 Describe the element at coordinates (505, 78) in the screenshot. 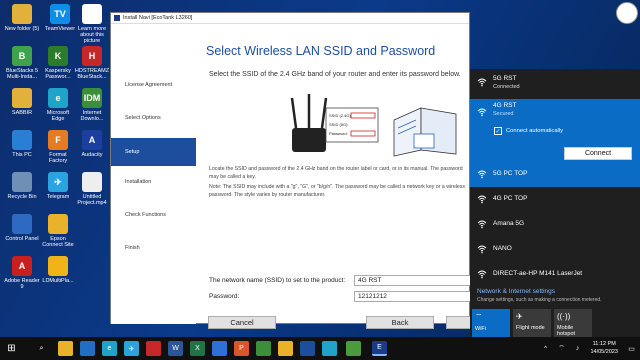

I see `network-name: 5G RST` at that location.